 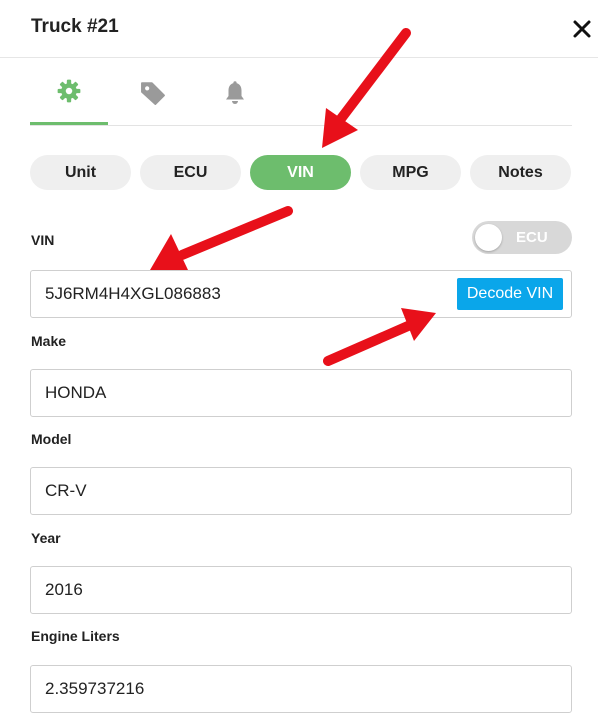 What do you see at coordinates (75, 26) in the screenshot?
I see `dialog-title: Truck #21` at bounding box center [75, 26].